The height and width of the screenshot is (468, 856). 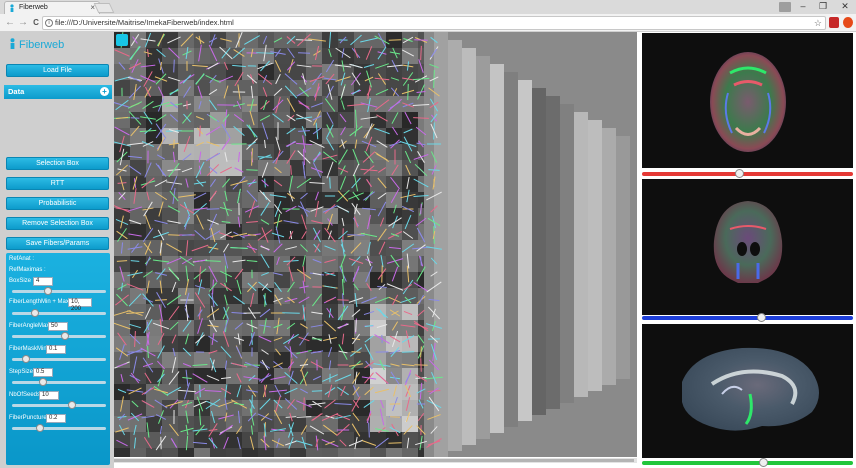 I want to click on coronal-brain-image, so click(x=748, y=242).